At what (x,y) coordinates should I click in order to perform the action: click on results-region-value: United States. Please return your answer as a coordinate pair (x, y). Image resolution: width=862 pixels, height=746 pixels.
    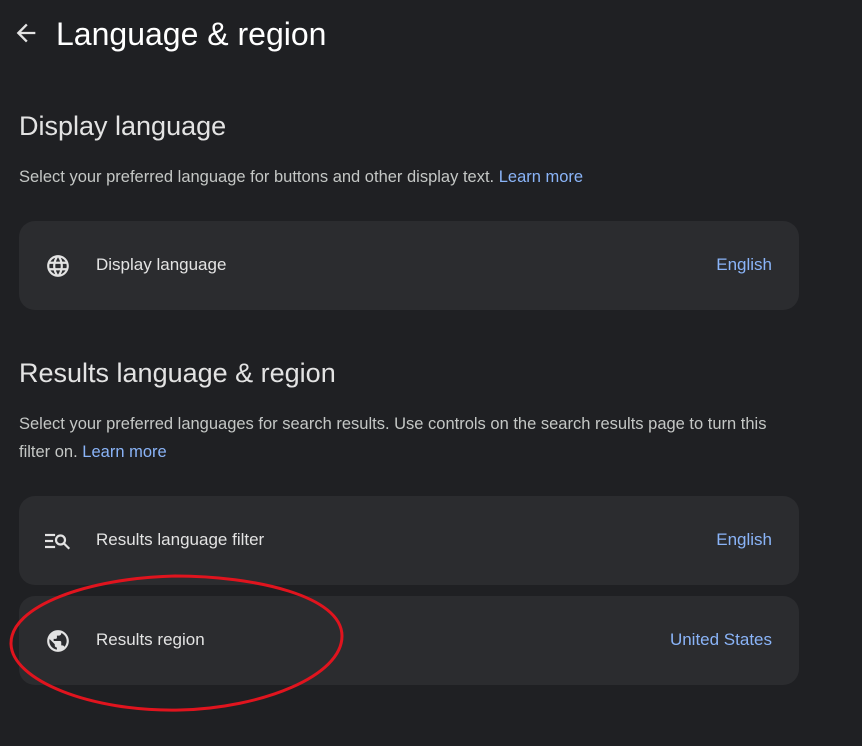
    Looking at the image, I should click on (720, 639).